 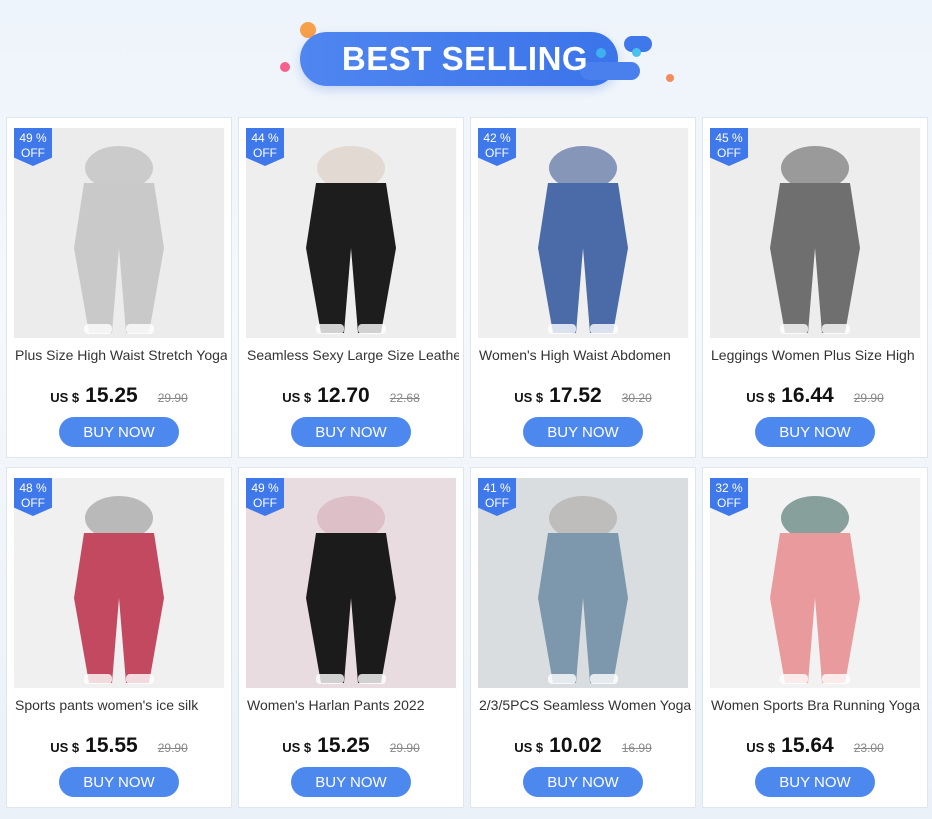 What do you see at coordinates (807, 745) in the screenshot?
I see `sale-price: 15.64` at bounding box center [807, 745].